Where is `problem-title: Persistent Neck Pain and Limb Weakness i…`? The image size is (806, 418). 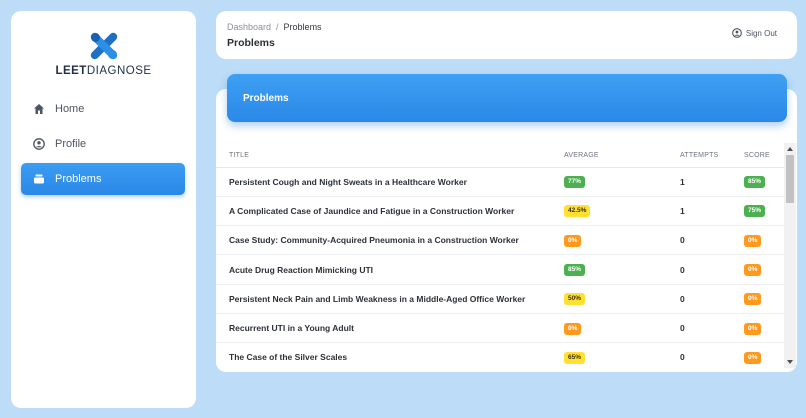 problem-title: Persistent Neck Pain and Limb Weakness i… is located at coordinates (390, 299).